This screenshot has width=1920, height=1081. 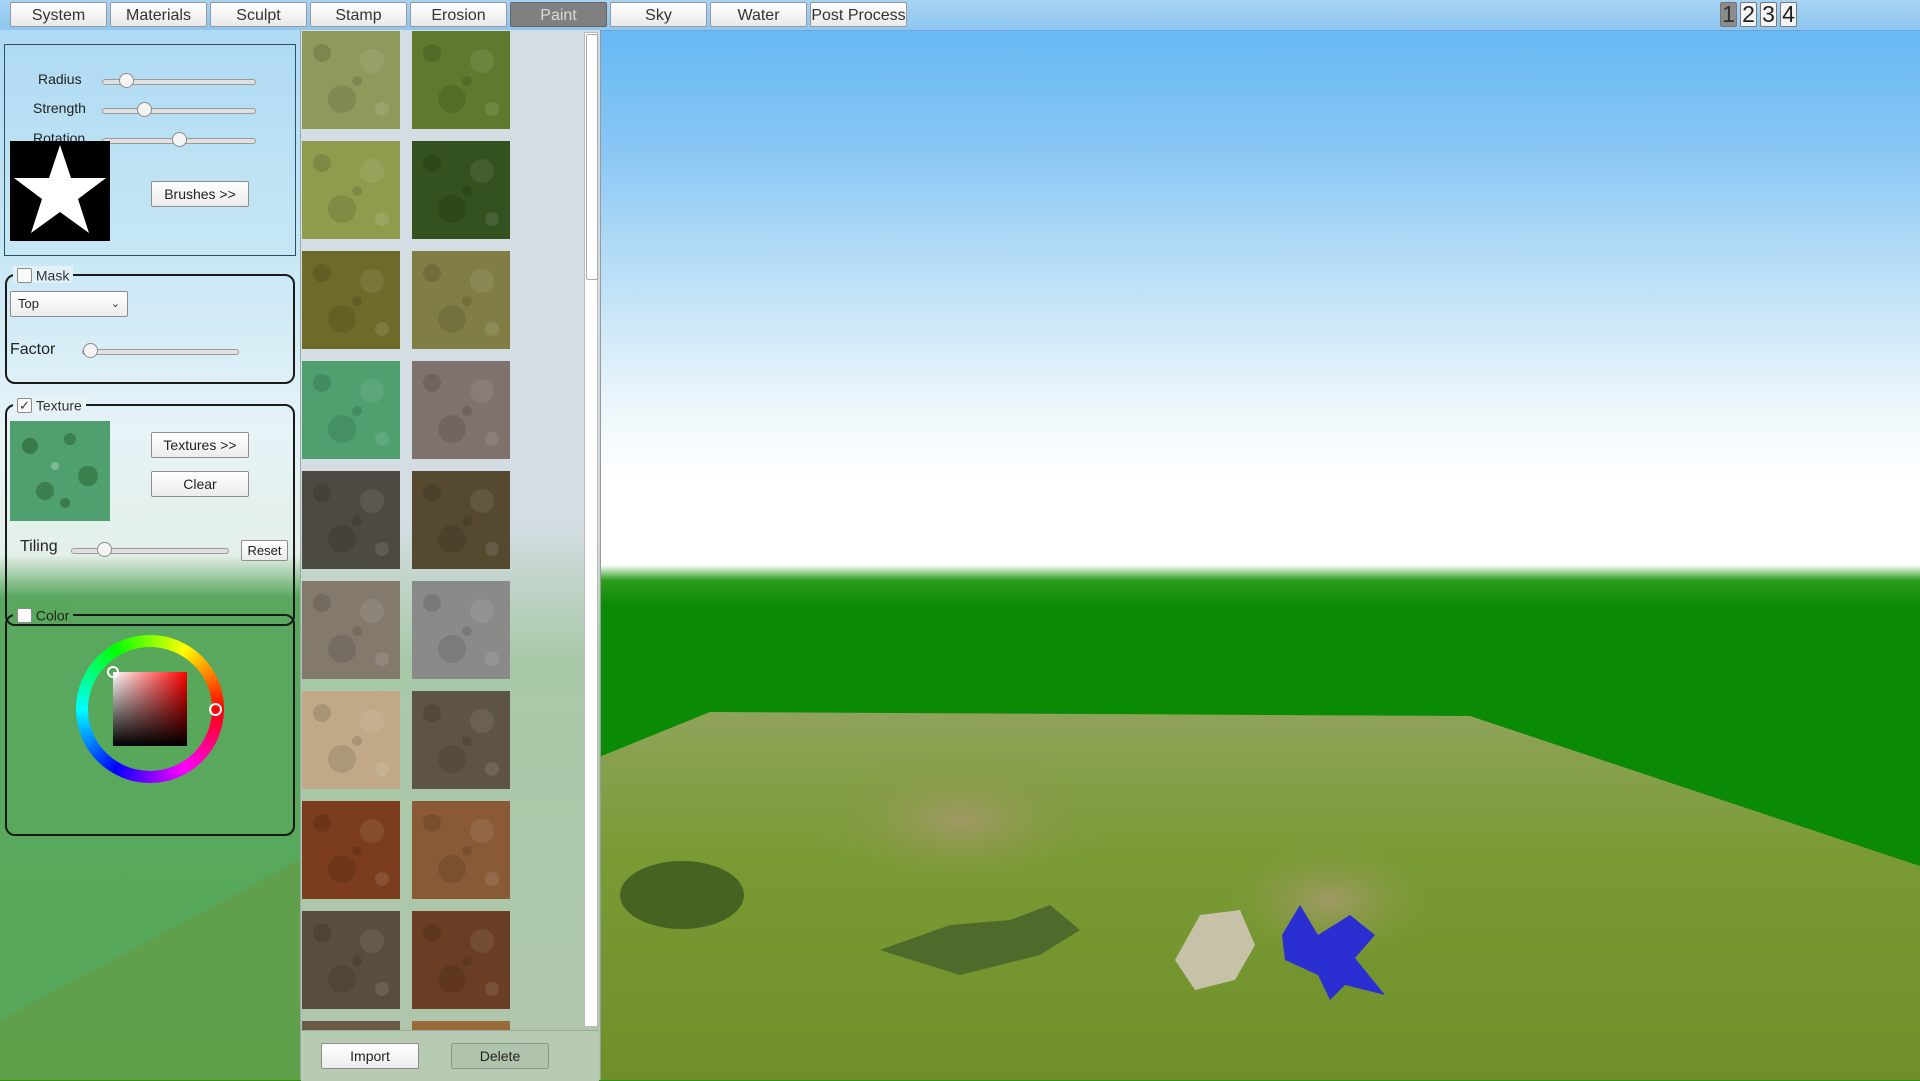 I want to click on tiling-slider, so click(x=150, y=549).